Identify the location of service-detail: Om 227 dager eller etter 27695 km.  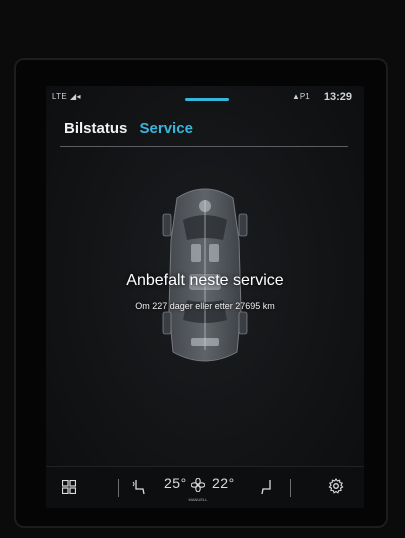
(205, 306).